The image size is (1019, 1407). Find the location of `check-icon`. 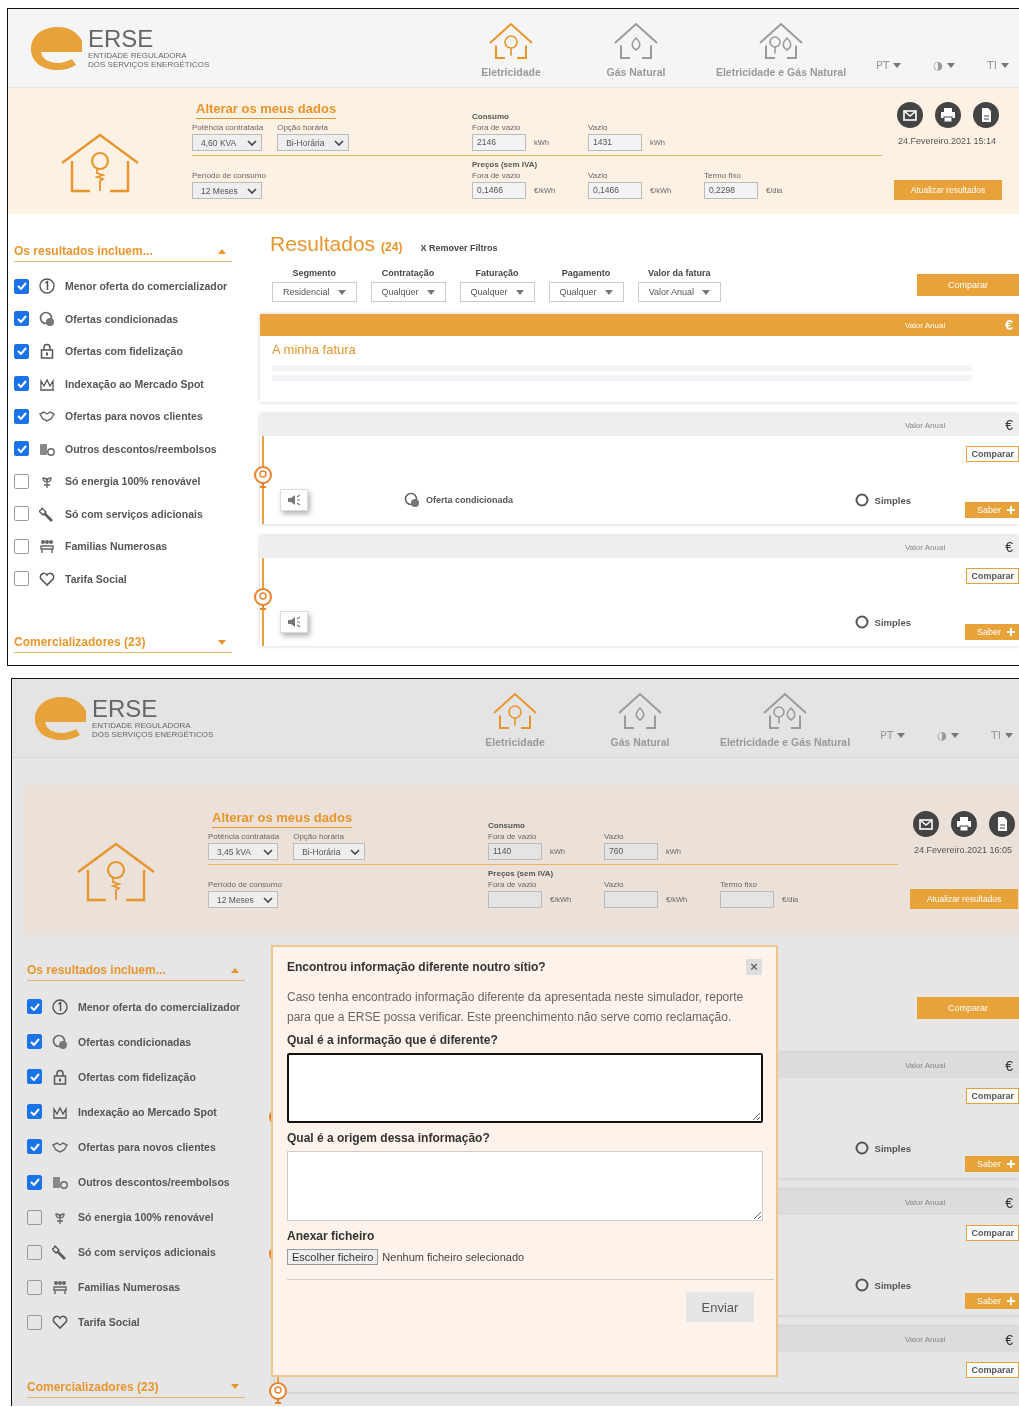

check-icon is located at coordinates (34, 1182).